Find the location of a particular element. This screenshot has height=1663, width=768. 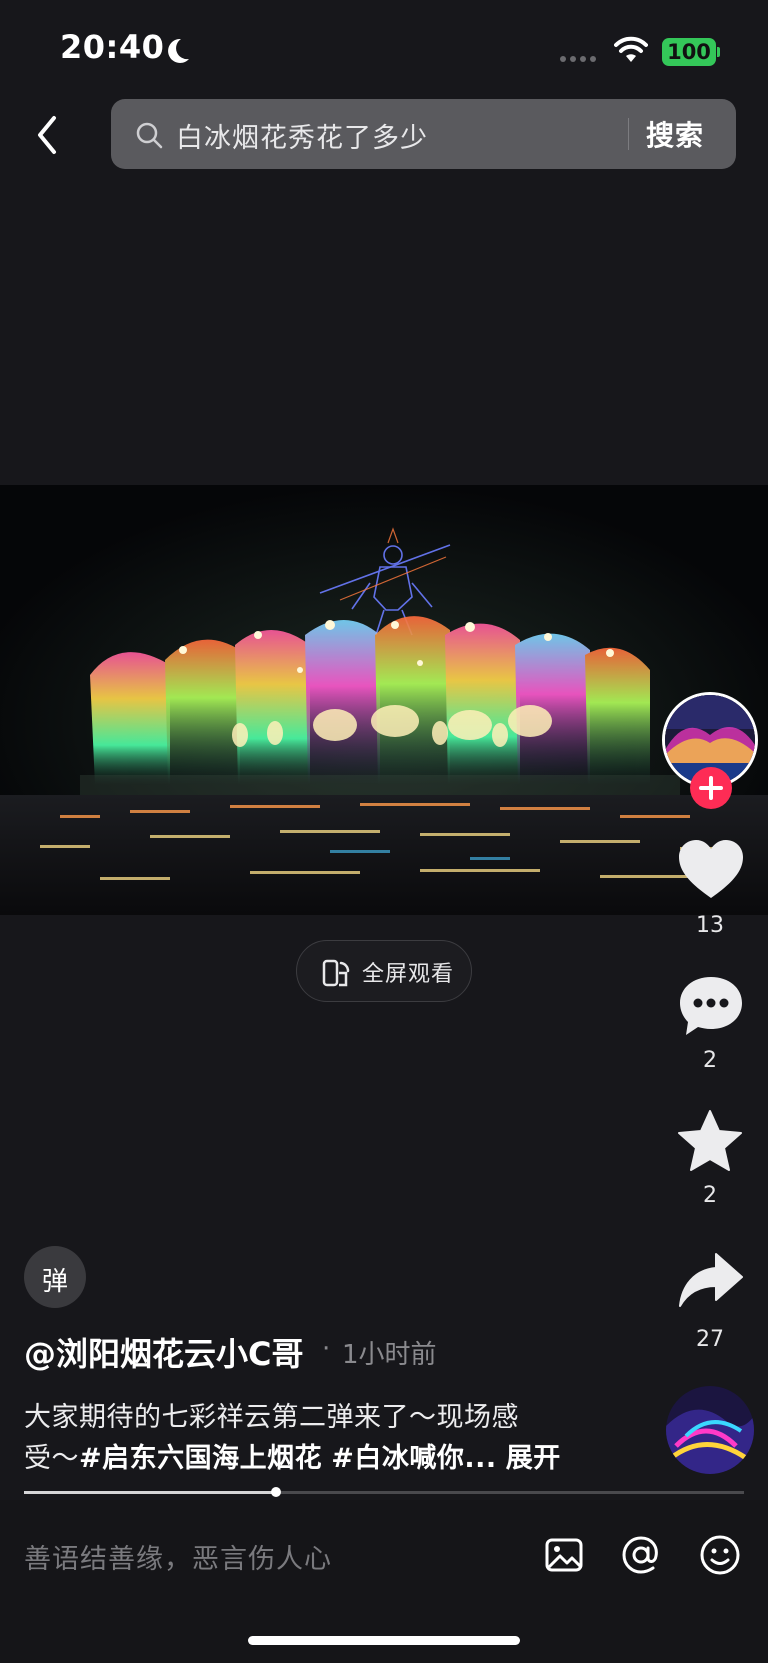

follow-plus-button is located at coordinates (711, 788).